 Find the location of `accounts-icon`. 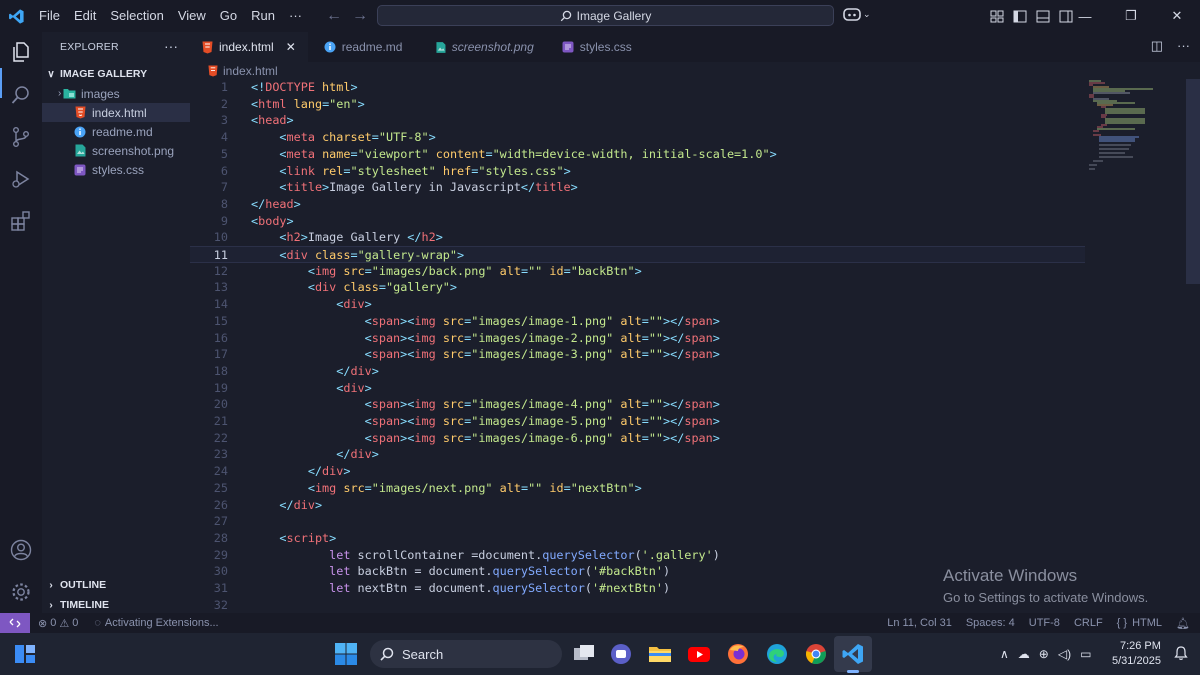

accounts-icon is located at coordinates (21, 550).